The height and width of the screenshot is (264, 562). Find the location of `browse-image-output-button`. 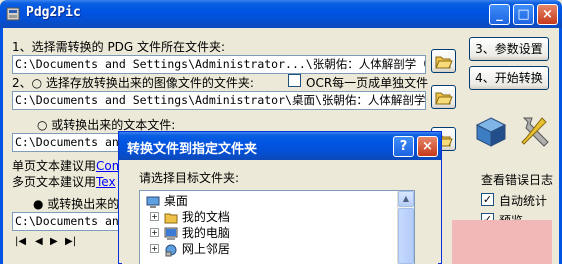

browse-image-output-button is located at coordinates (443, 97).